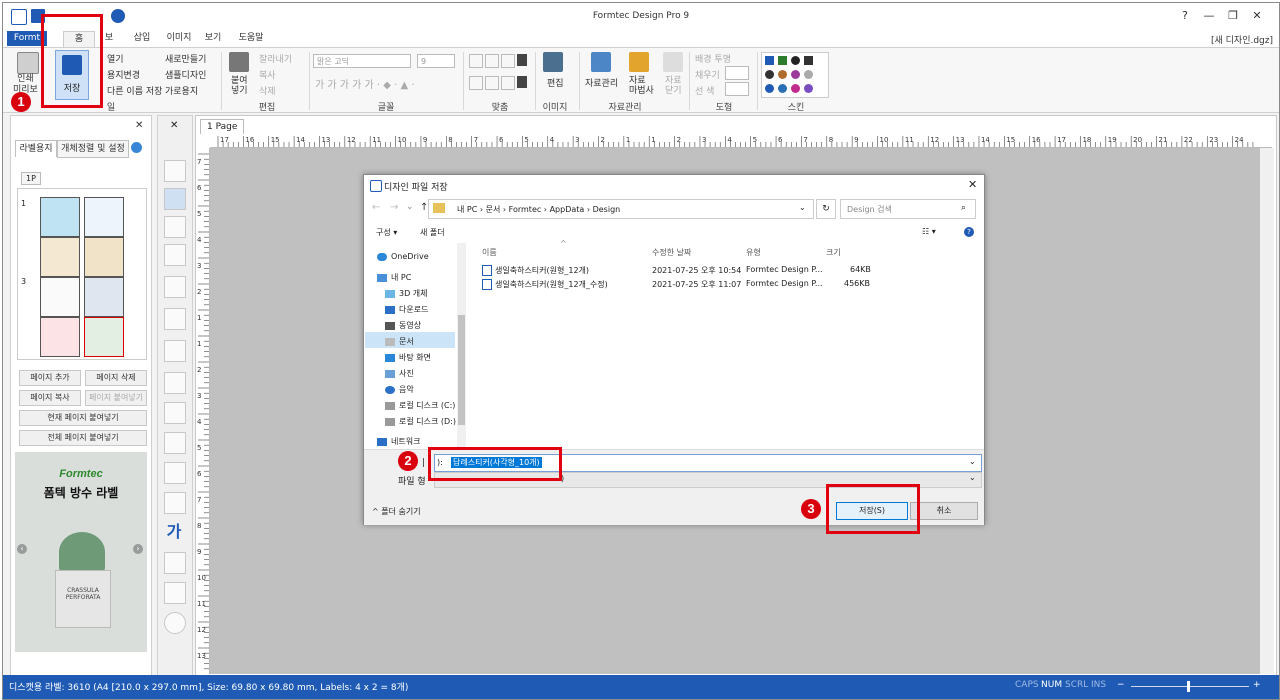 The height and width of the screenshot is (700, 1280). Describe the element at coordinates (399, 389) in the screenshot. I see `nav-music: 음악` at that location.